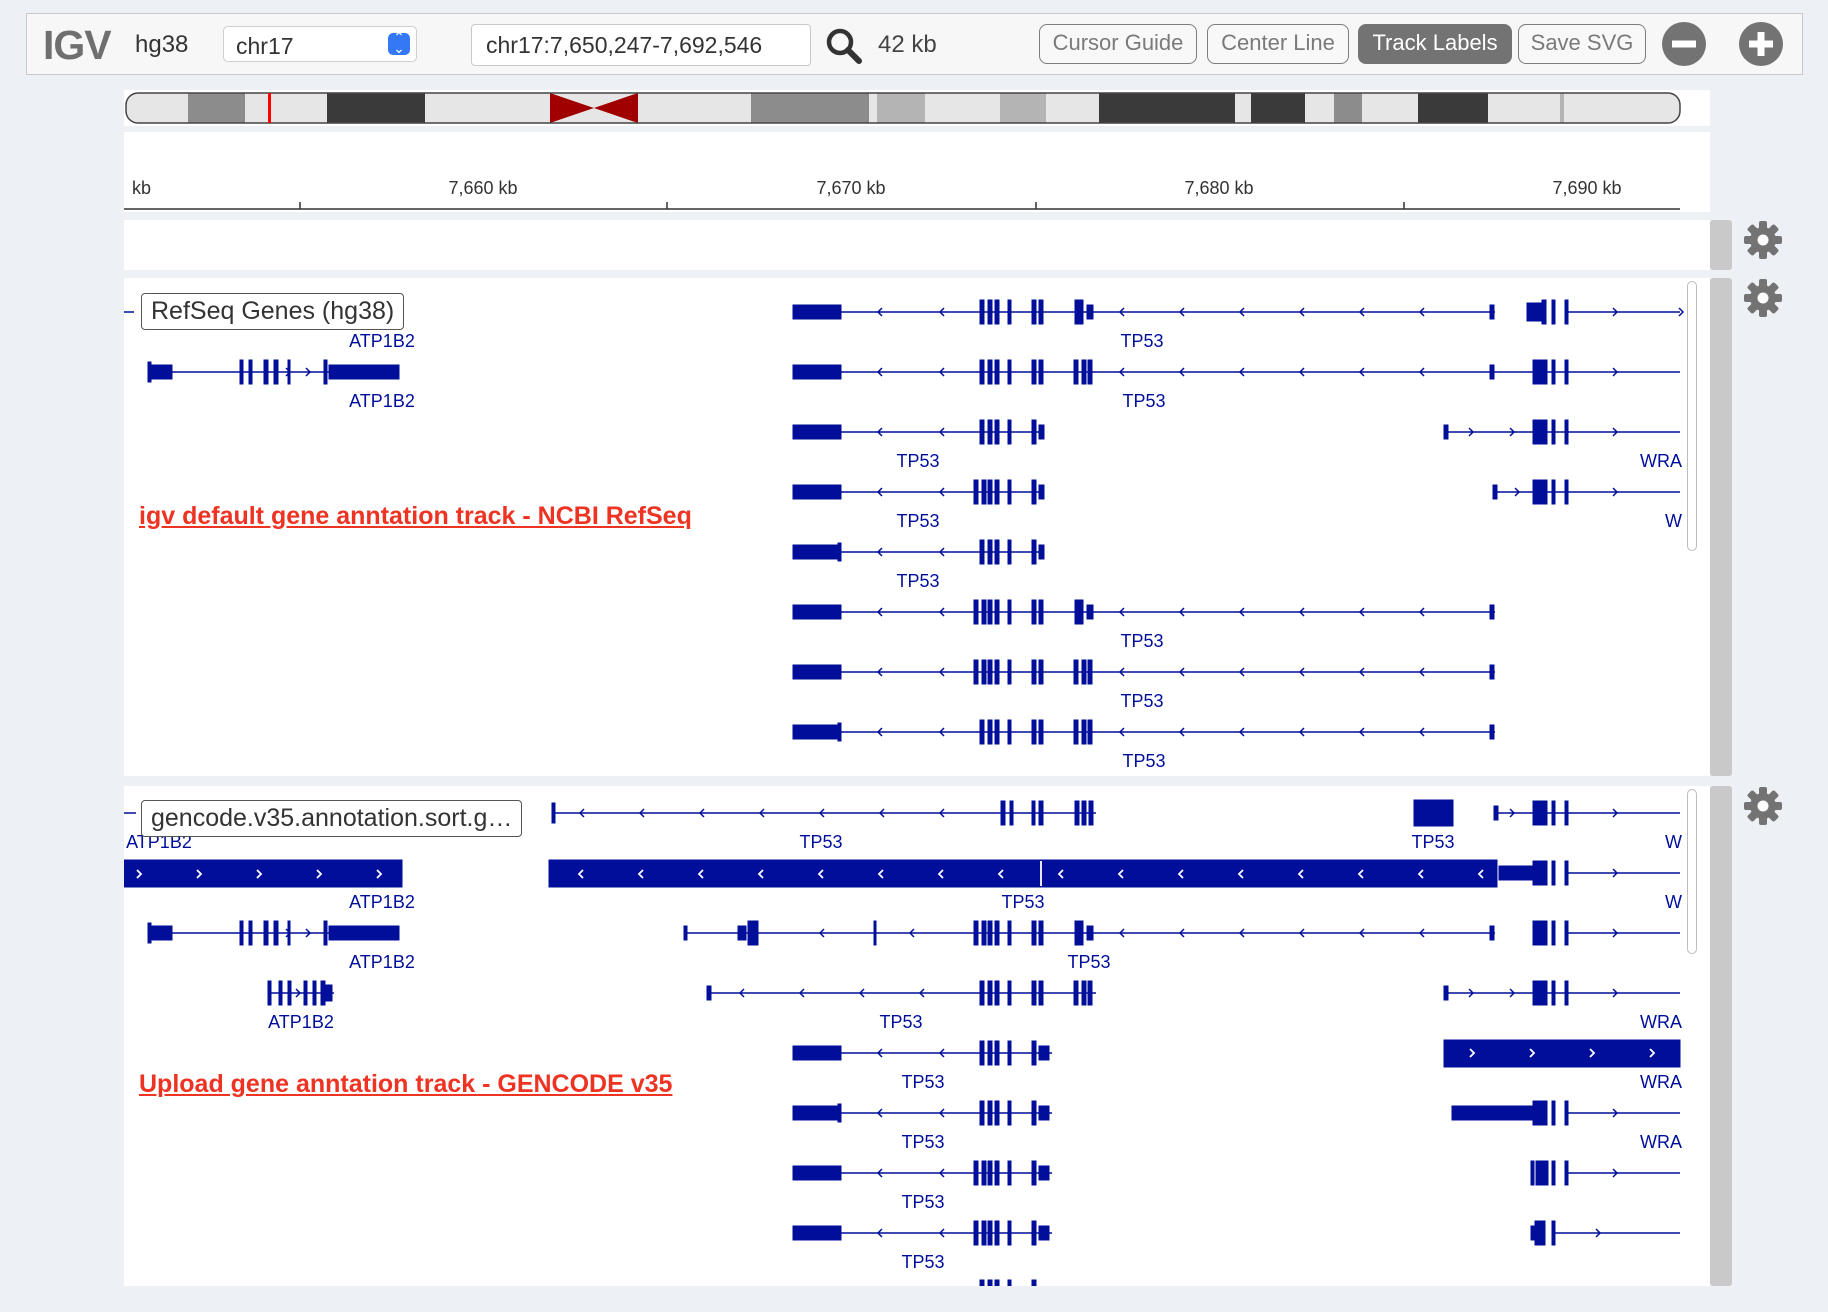 The width and height of the screenshot is (1828, 1312). Describe the element at coordinates (641, 45) in the screenshot. I see `locus-input` at that location.